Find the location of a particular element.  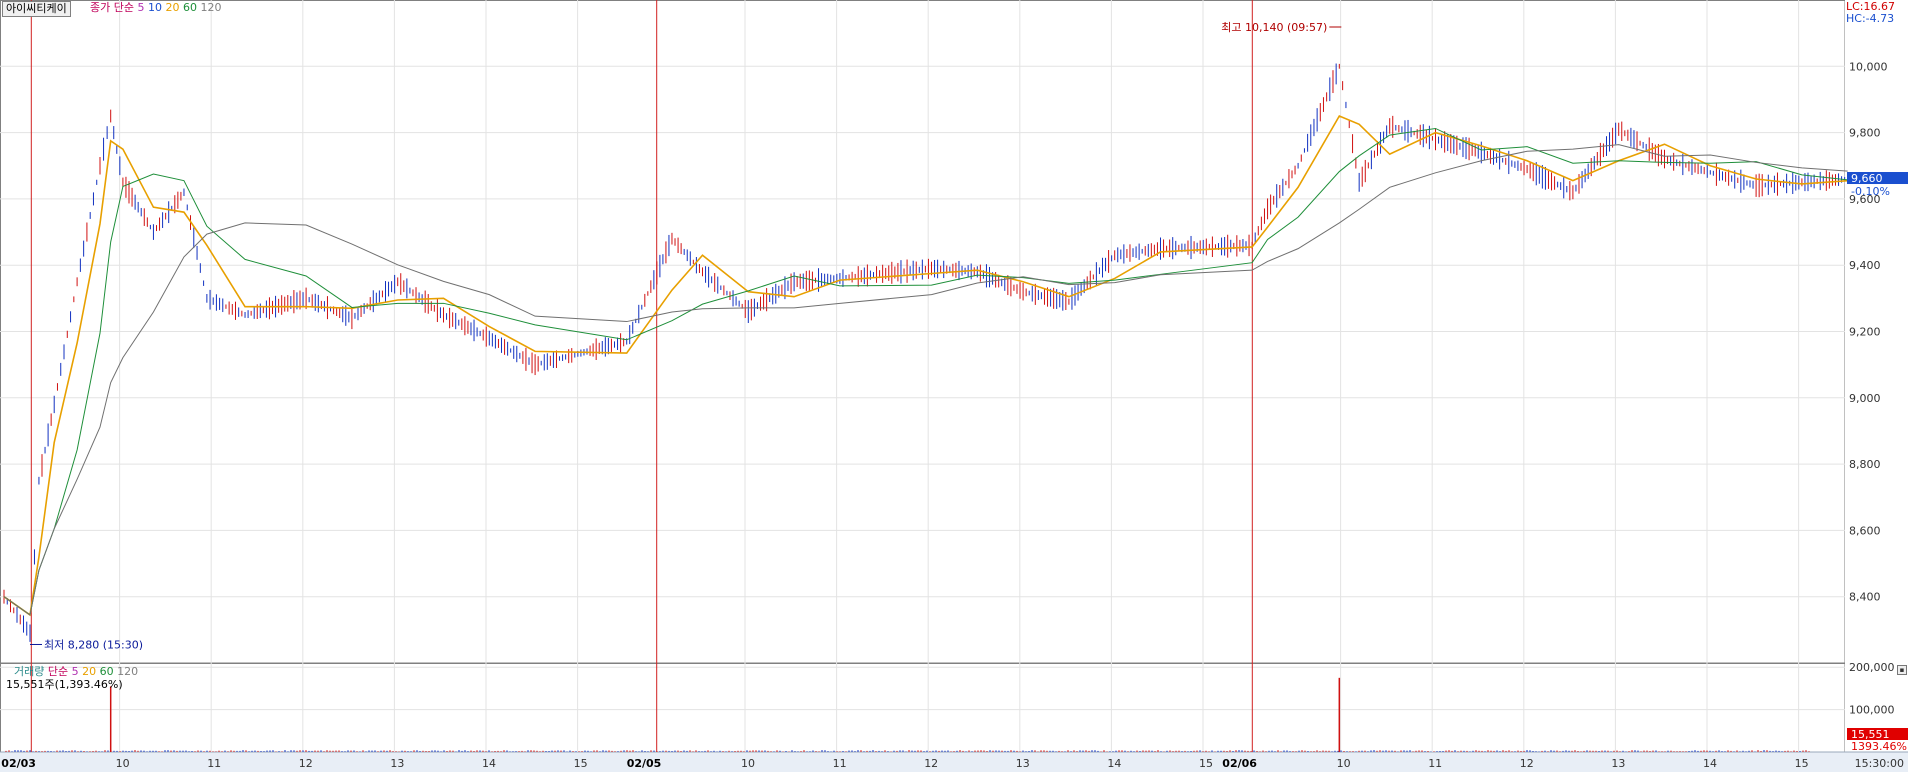

price-legend-ma20: 20 is located at coordinates (172, 7).